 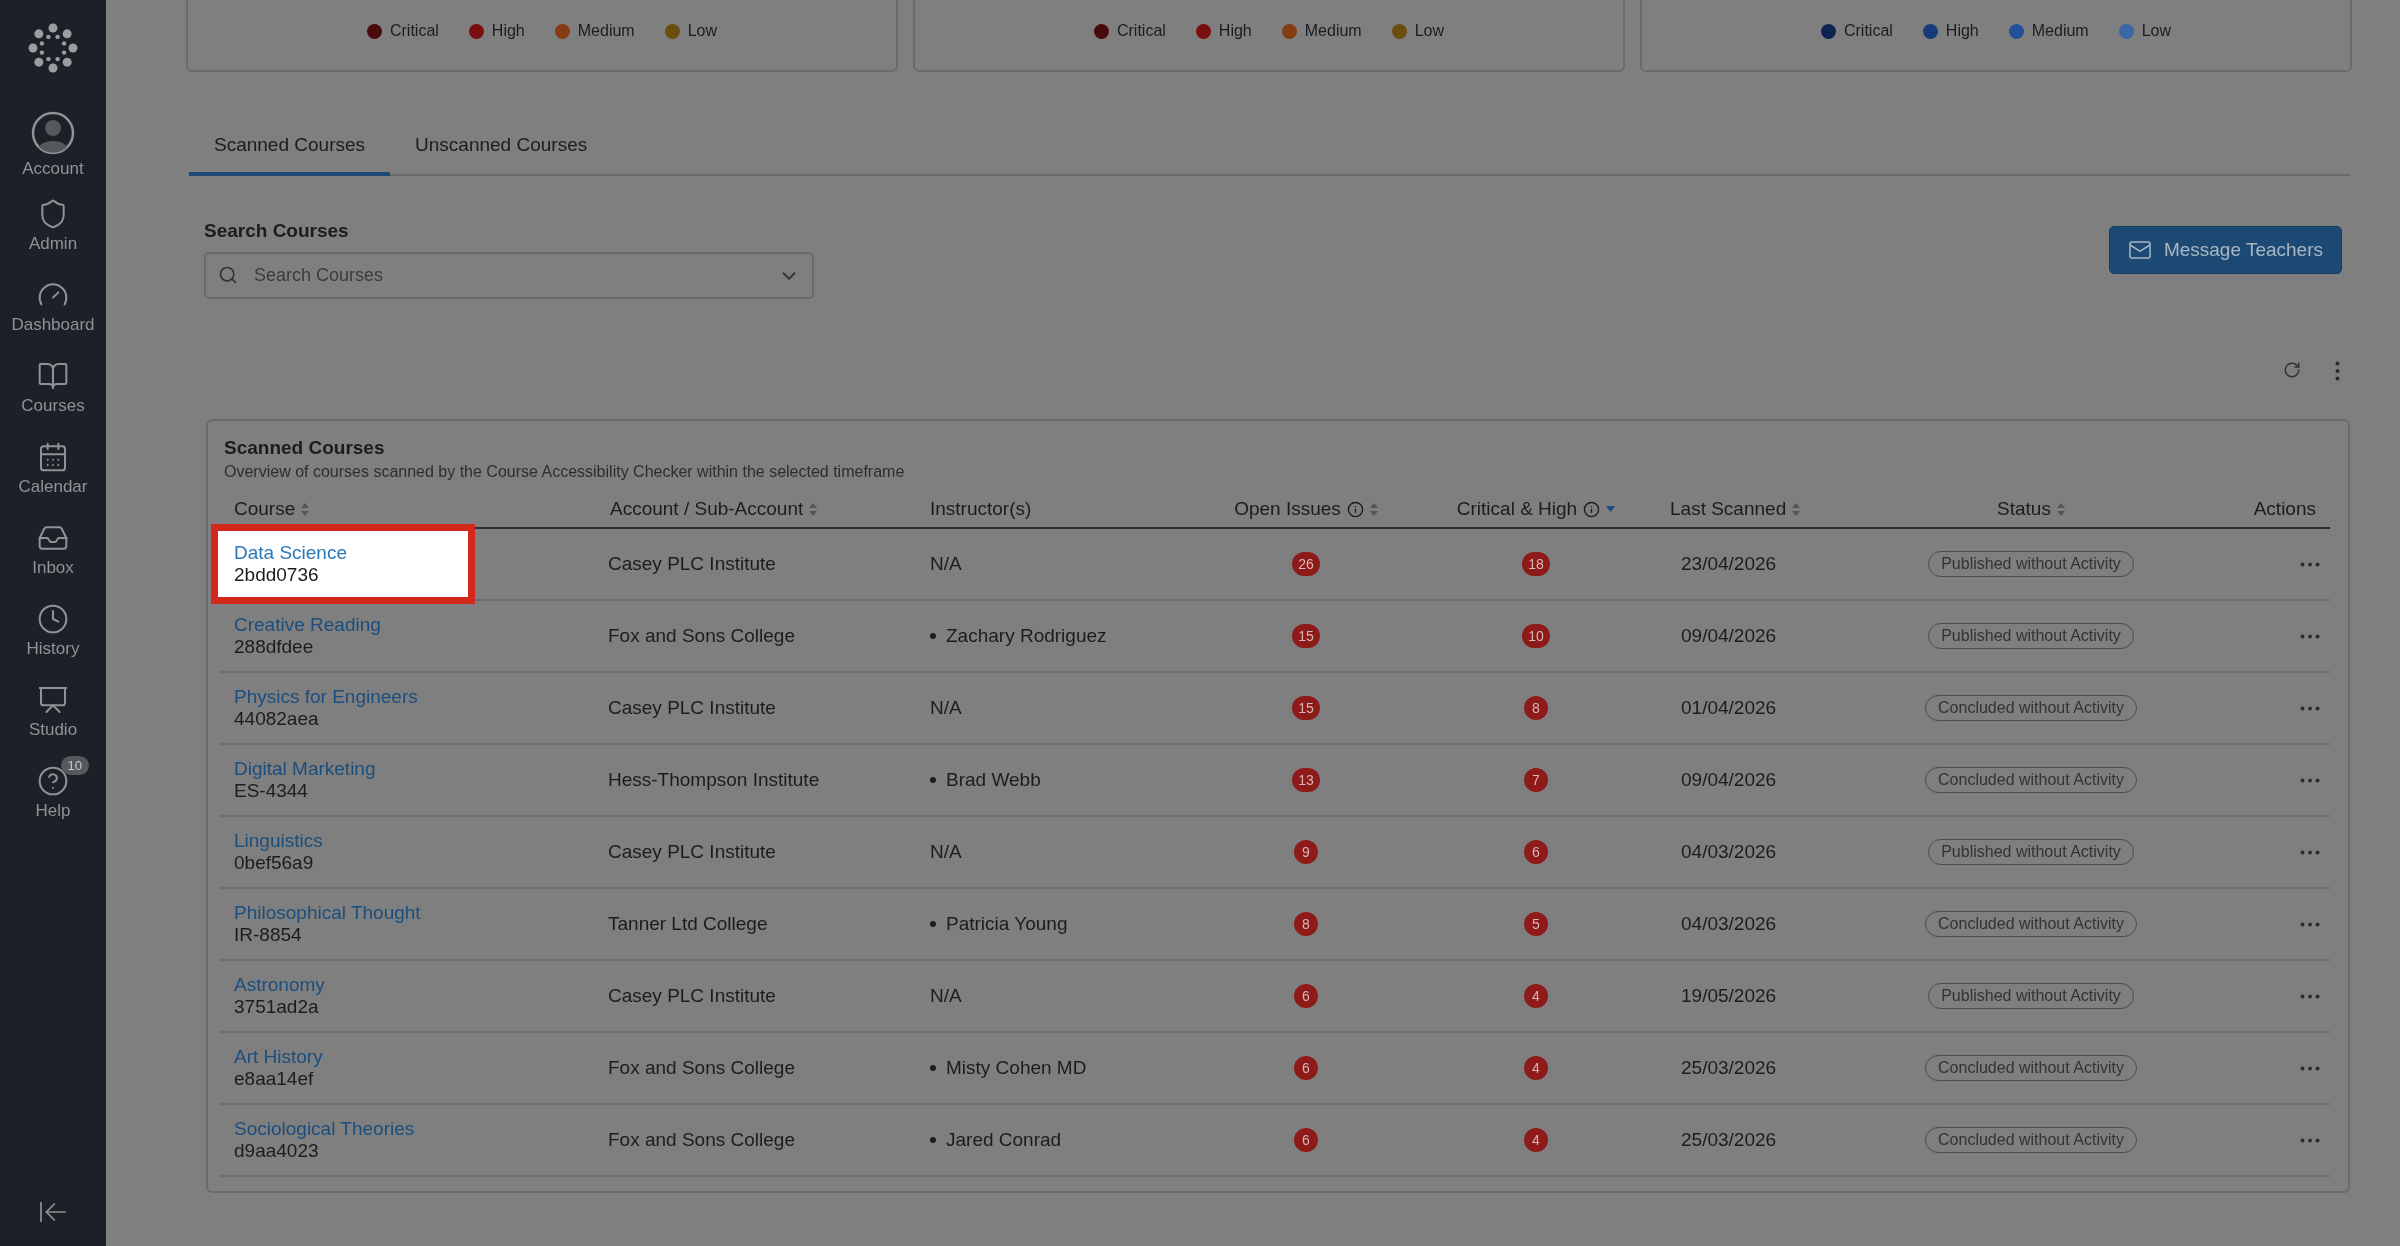 I want to click on message-teachers-button: Message Teachers, so click(x=2225, y=250).